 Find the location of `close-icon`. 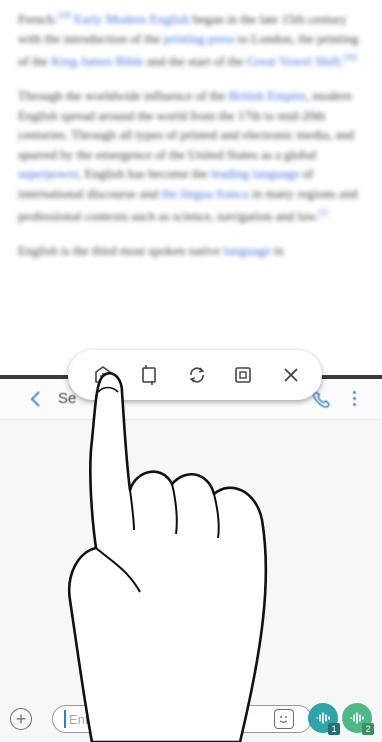

close-icon is located at coordinates (291, 375).